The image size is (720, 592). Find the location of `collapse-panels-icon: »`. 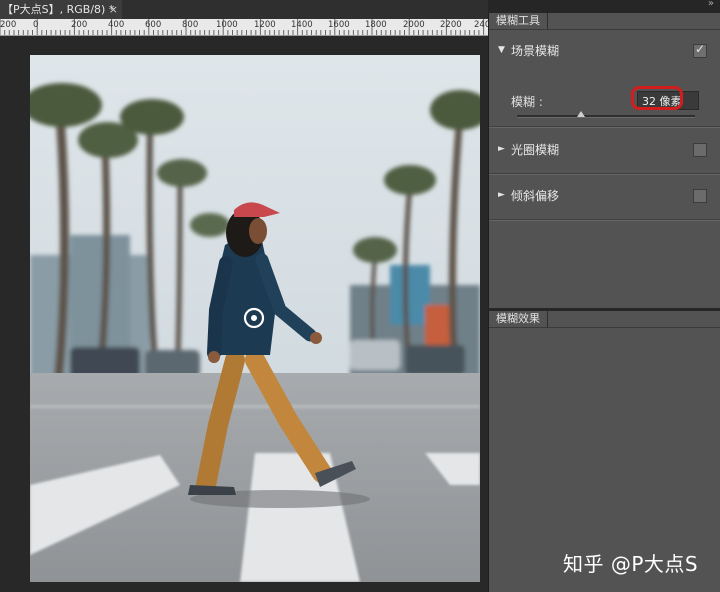

collapse-panels-icon: » is located at coordinates (711, 4).